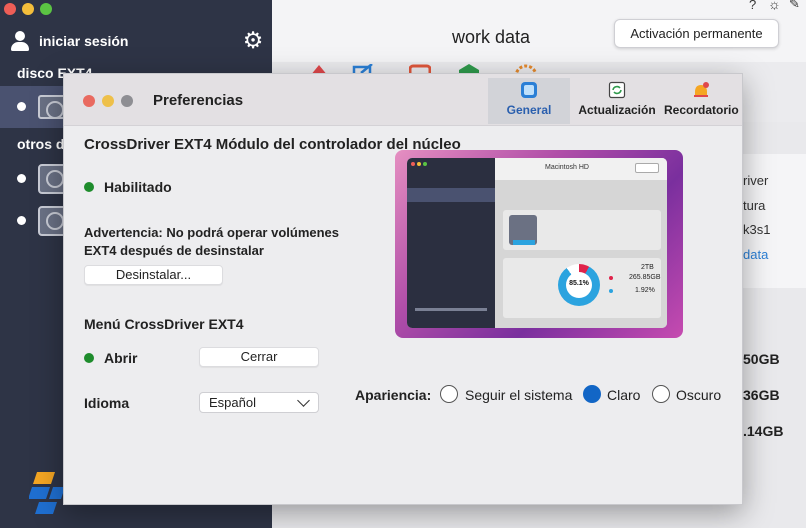 This screenshot has width=806, height=528. What do you see at coordinates (623, 395) in the screenshot?
I see `appearance-light-label: Claro` at bounding box center [623, 395].